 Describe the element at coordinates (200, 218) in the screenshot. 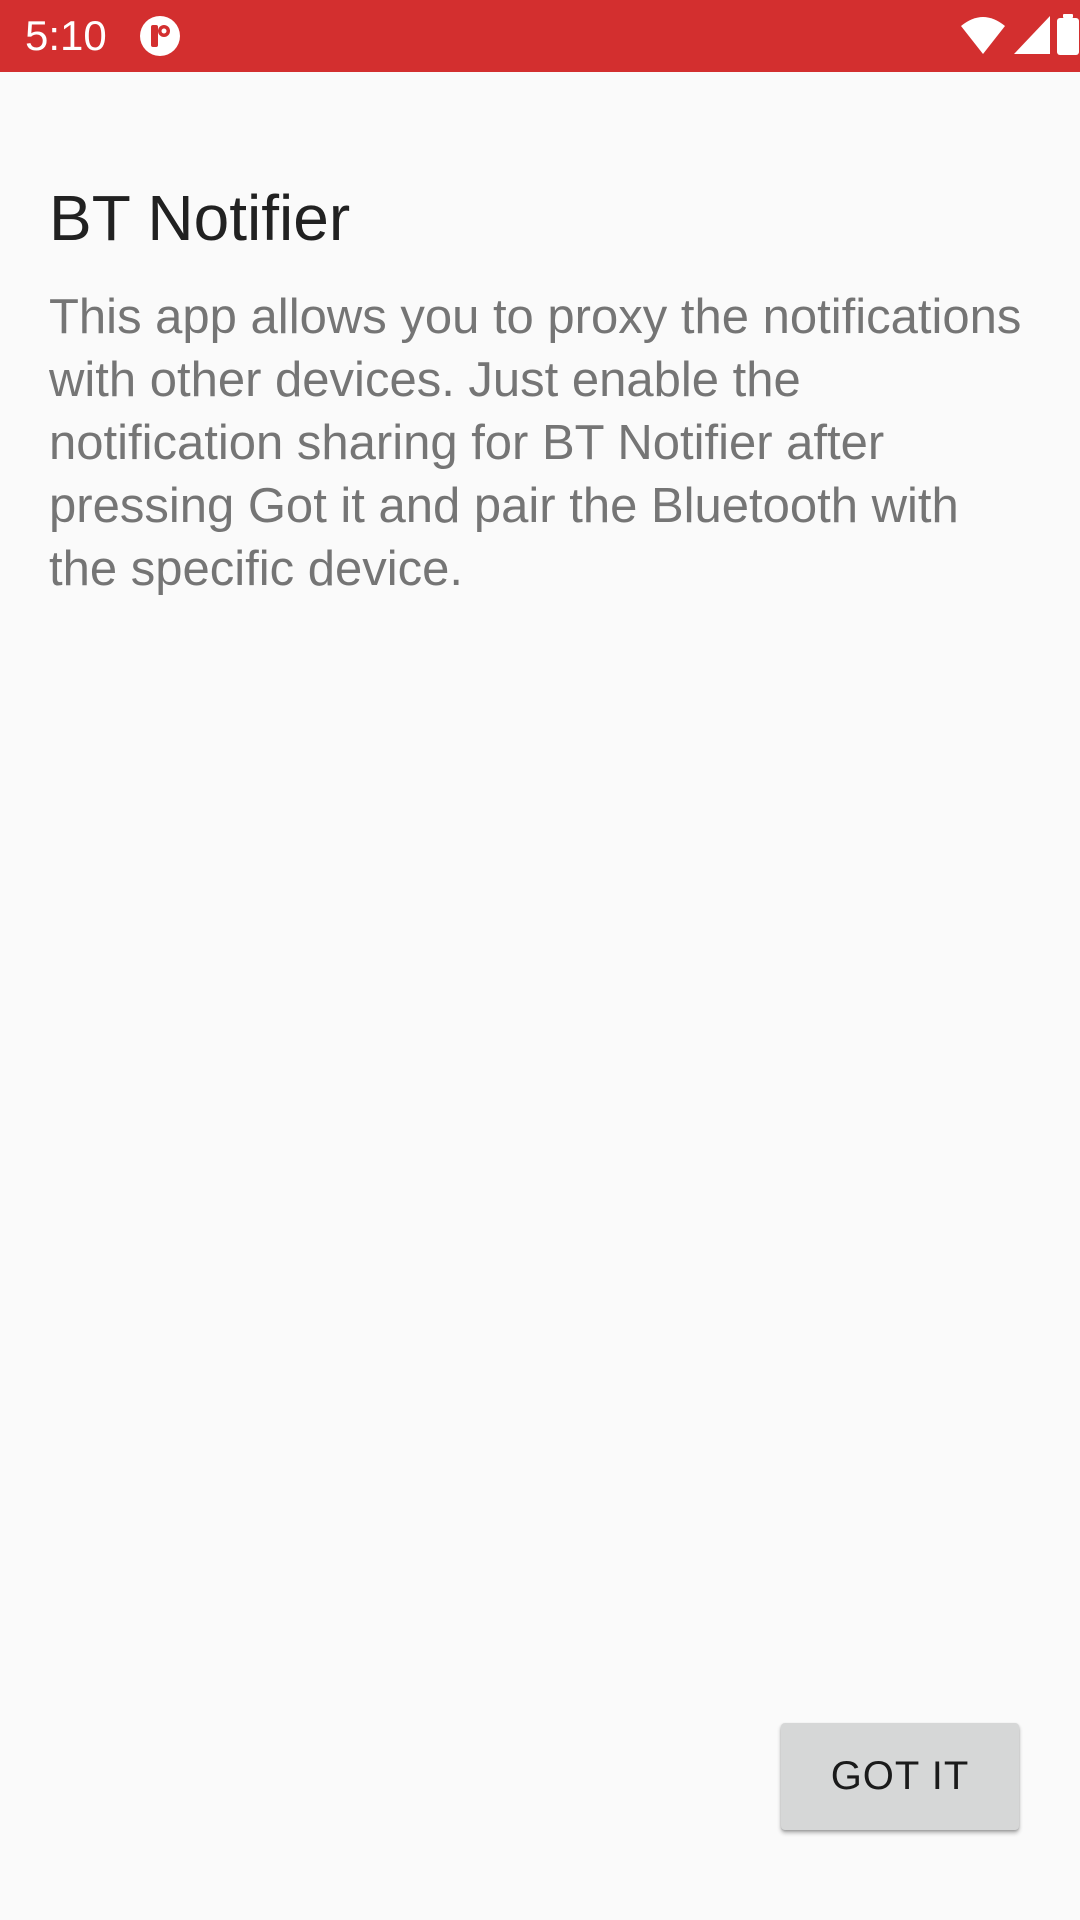

I see `page-title: BT Notifier` at that location.